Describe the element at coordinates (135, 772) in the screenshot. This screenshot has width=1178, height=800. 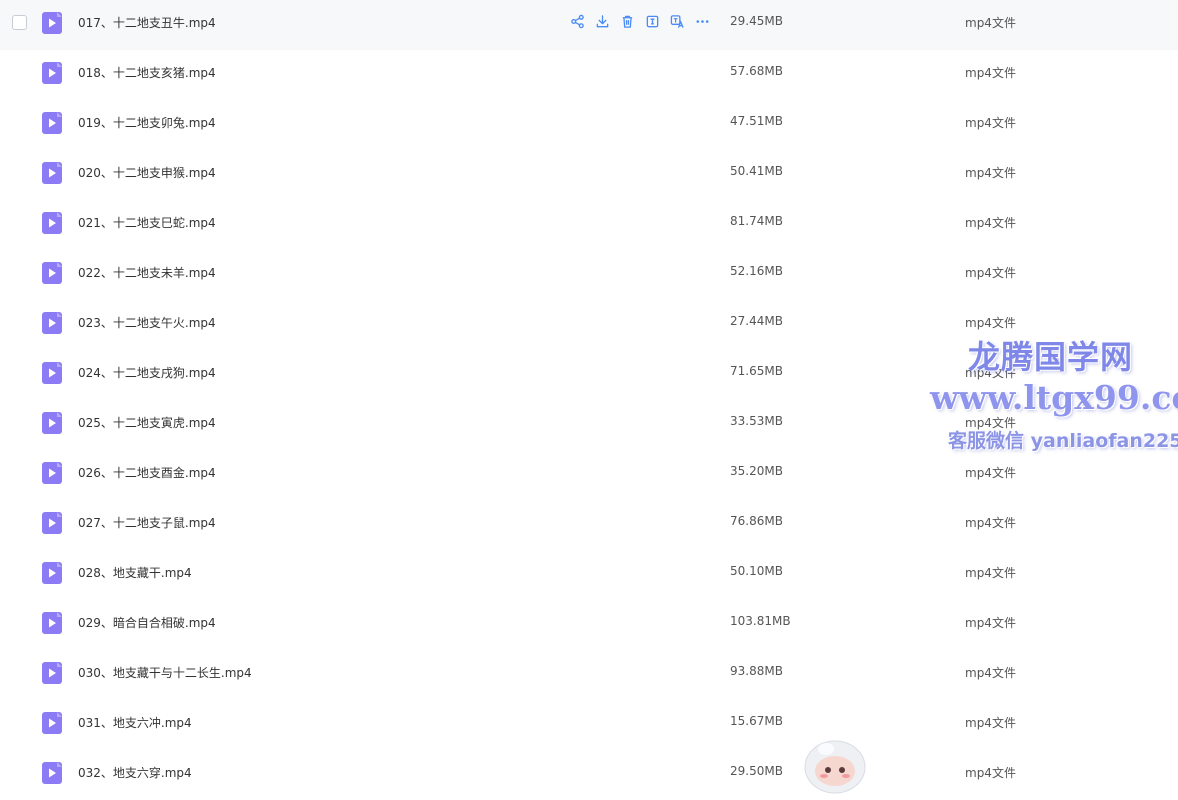
I see `file-name: 032、地支六穿.mp4` at that location.